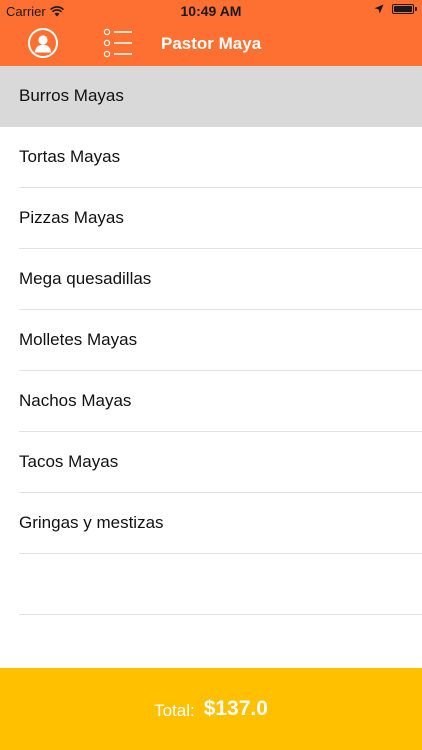 This screenshot has height=750, width=422. Describe the element at coordinates (211, 340) in the screenshot. I see `category-item-molletes-mayas: Molletes Mayas` at that location.